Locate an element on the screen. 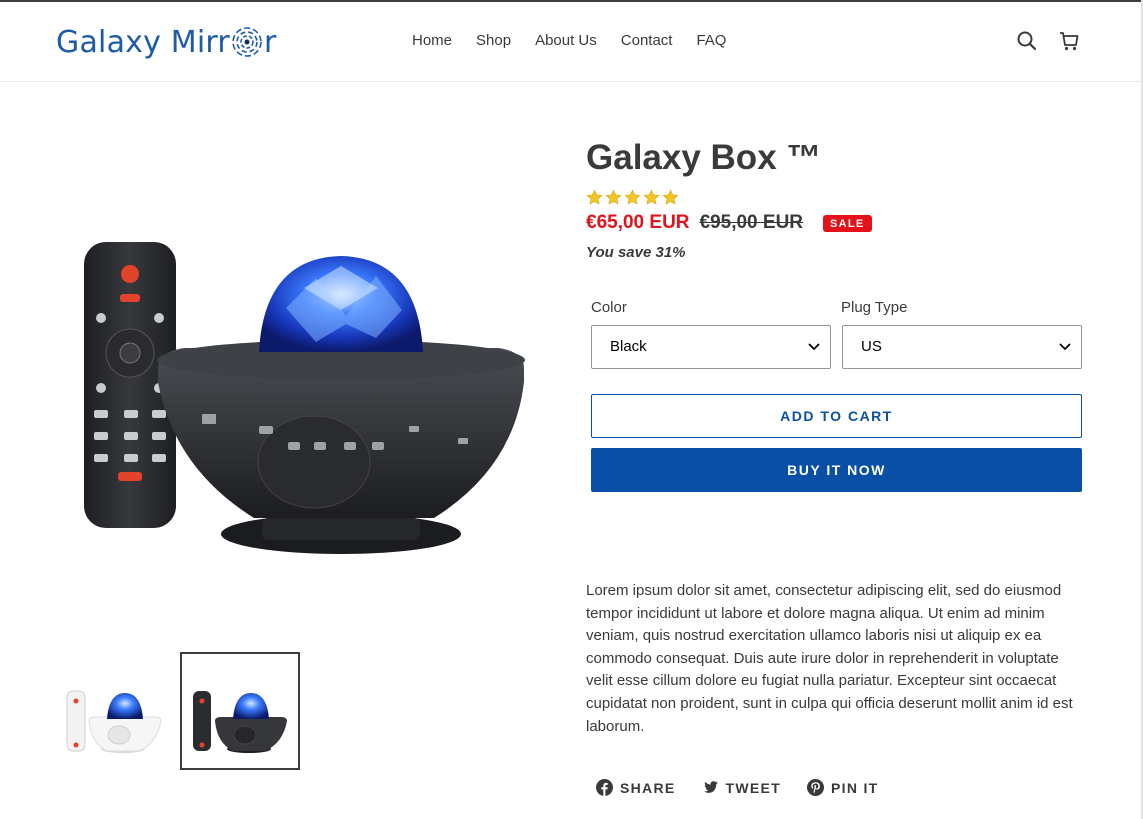 The width and height of the screenshot is (1143, 819). sale-badge: SALE is located at coordinates (847, 223).